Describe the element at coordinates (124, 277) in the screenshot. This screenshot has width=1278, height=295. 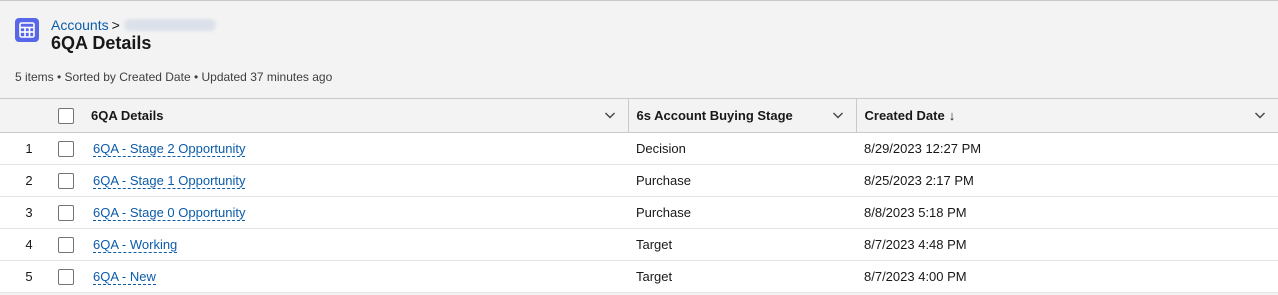
I see `record-link: 6QA - New` at that location.